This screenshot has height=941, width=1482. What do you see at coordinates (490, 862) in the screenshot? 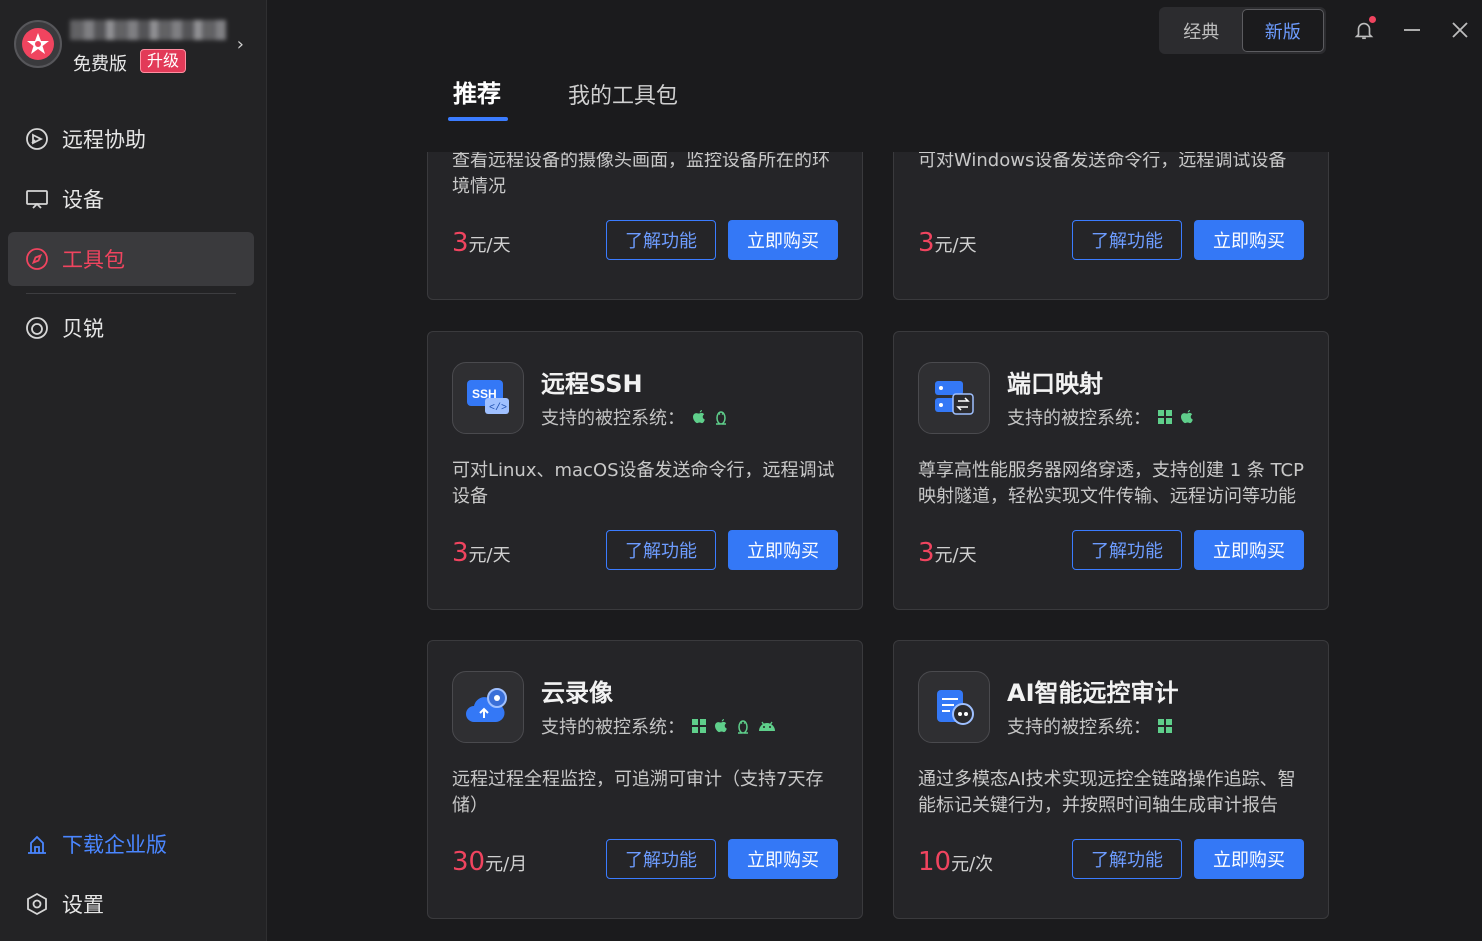
I see `tool-card-price: 30元/月` at bounding box center [490, 862].